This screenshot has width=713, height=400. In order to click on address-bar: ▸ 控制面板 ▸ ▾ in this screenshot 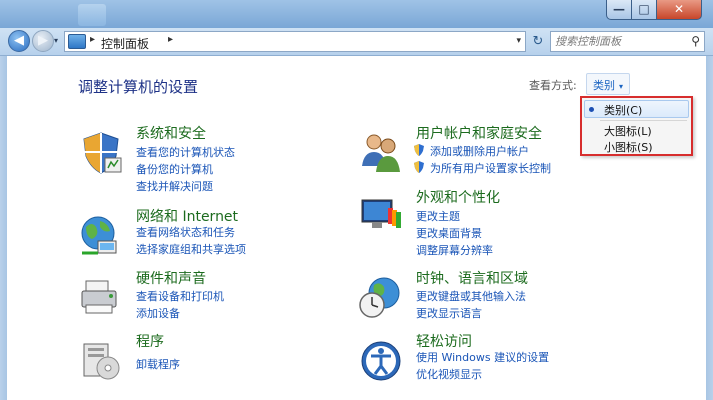, I will do `click(295, 41)`.